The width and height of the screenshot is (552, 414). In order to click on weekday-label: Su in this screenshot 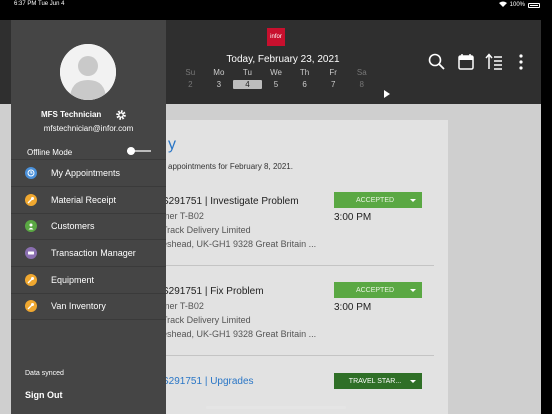, I will do `click(190, 72)`.